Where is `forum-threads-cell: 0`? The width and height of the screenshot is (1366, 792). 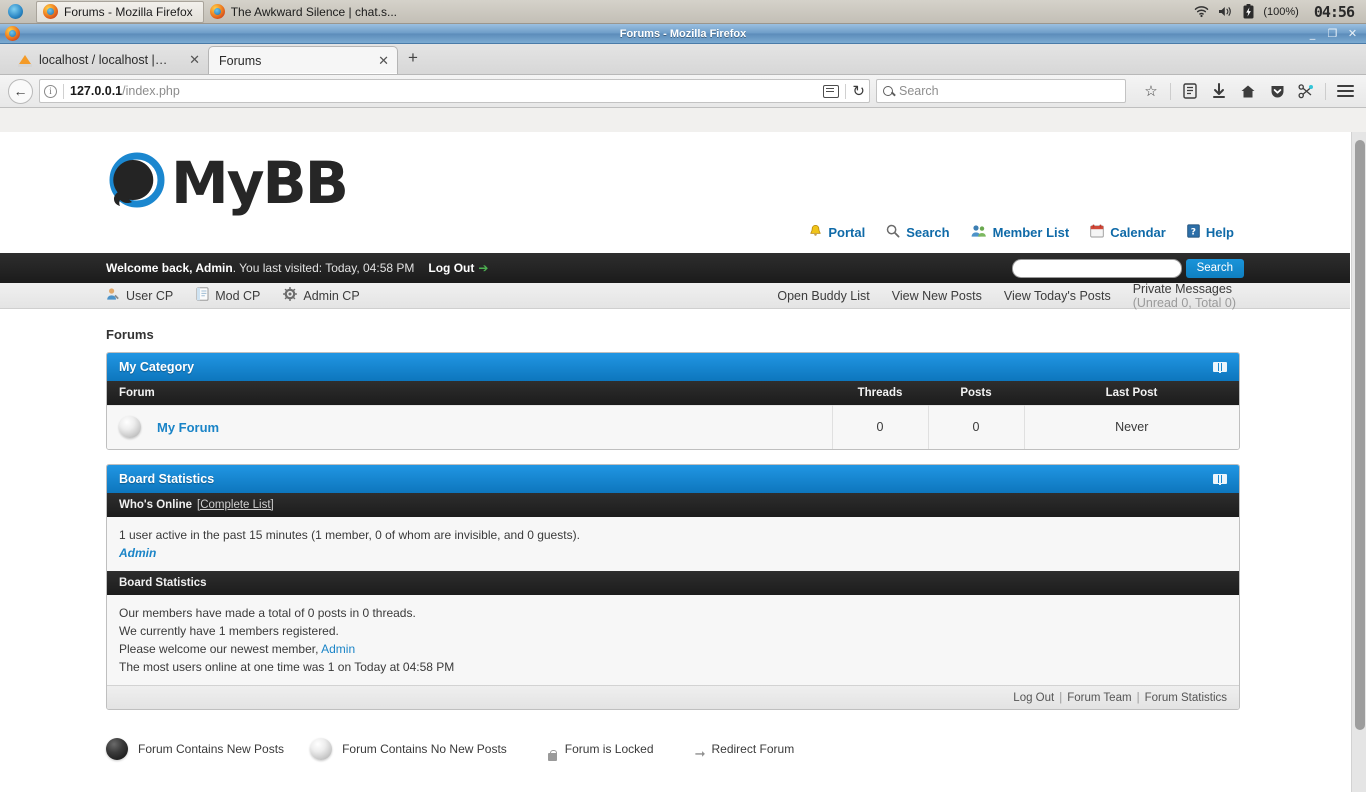 forum-threads-cell: 0 is located at coordinates (880, 426).